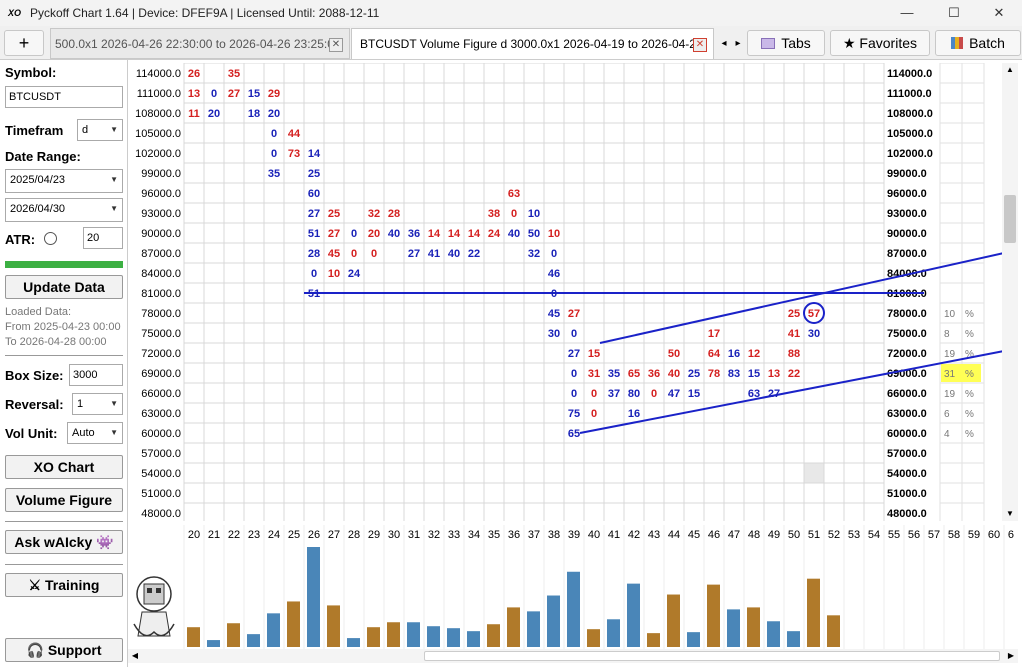  What do you see at coordinates (254, 114) in the screenshot?
I see `cell-value: 18` at bounding box center [254, 114].